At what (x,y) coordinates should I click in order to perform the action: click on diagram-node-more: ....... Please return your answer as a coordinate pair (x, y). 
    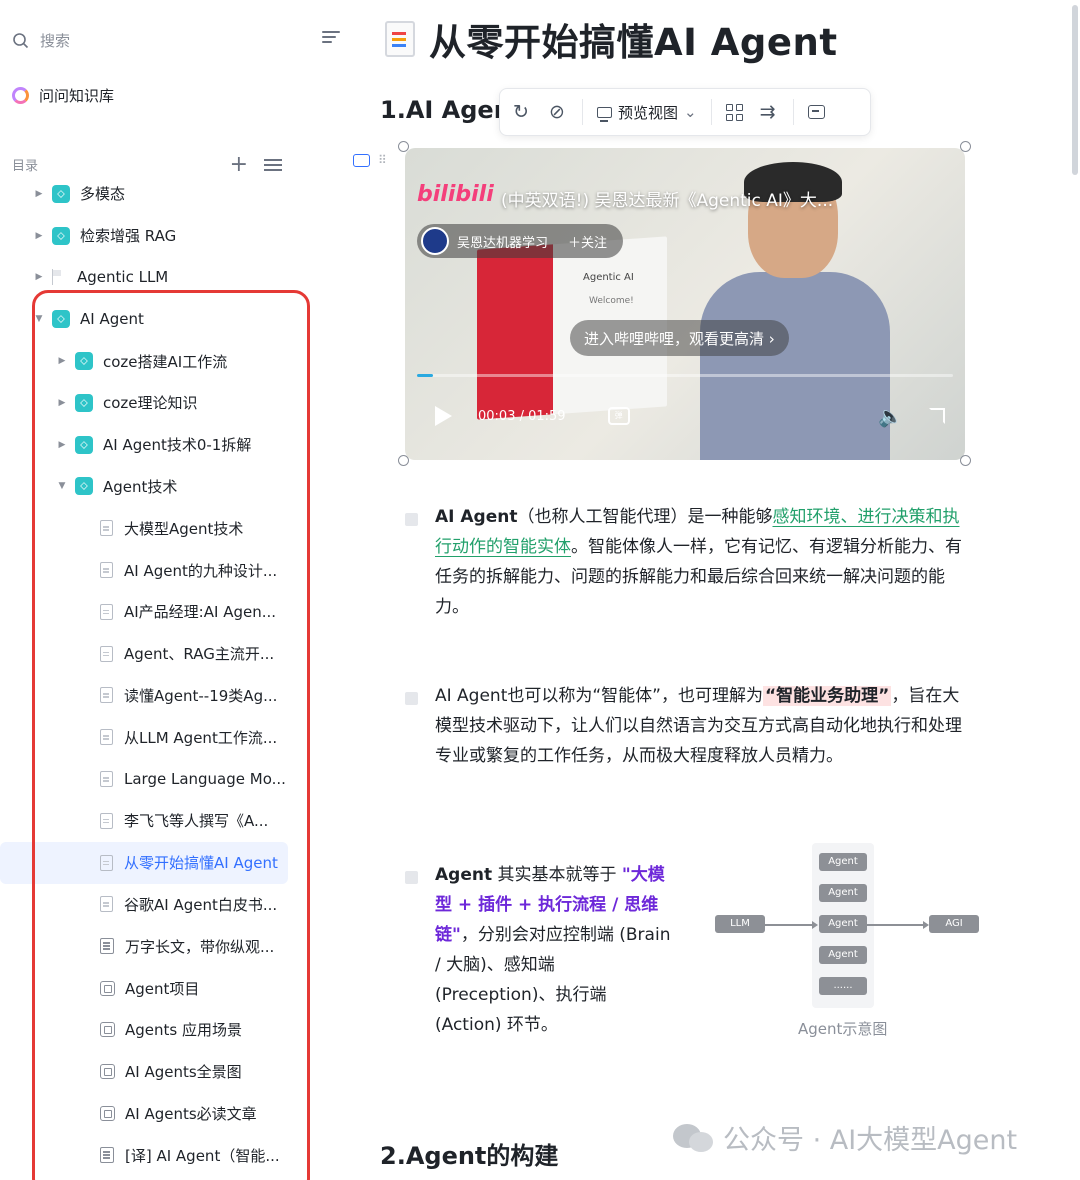
    Looking at the image, I should click on (843, 986).